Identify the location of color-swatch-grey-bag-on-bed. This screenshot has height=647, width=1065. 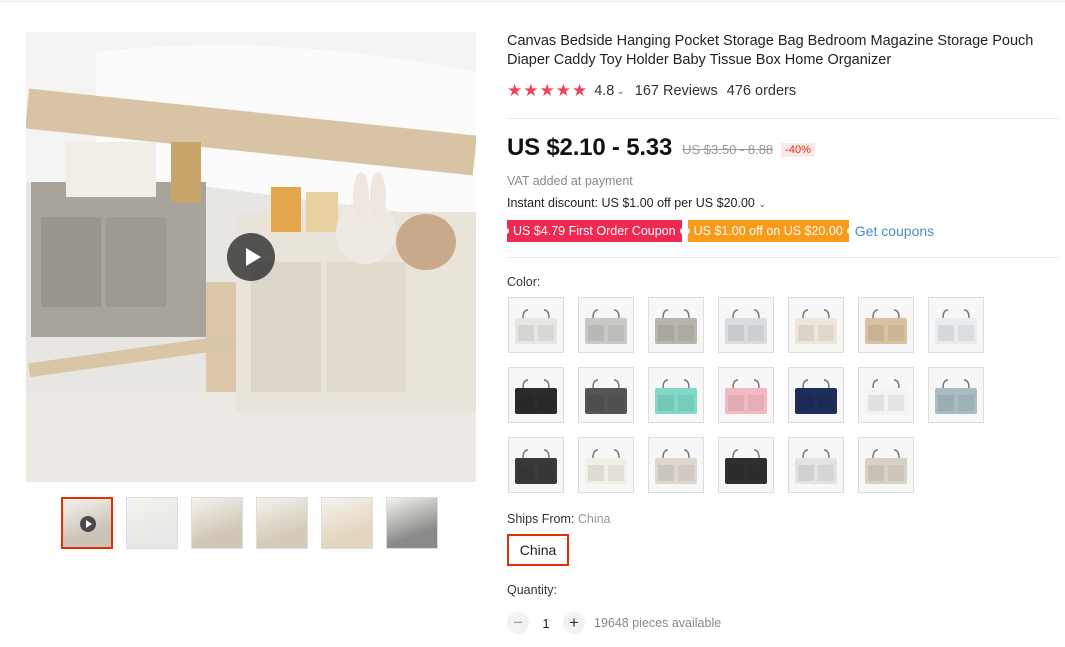
(676, 325).